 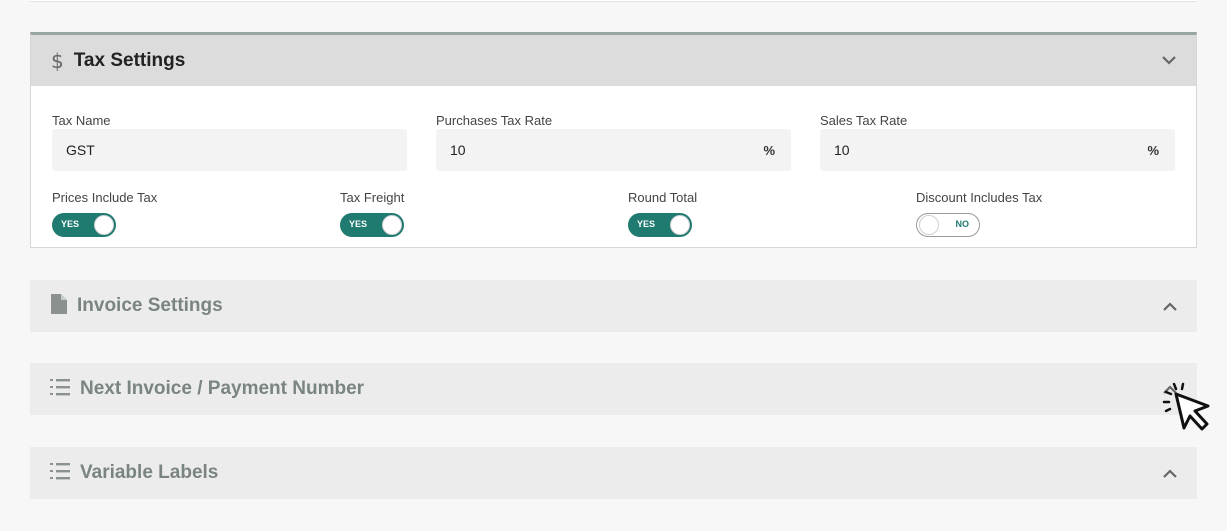 What do you see at coordinates (149, 472) in the screenshot?
I see `variable-labels-title: Variable Labels` at bounding box center [149, 472].